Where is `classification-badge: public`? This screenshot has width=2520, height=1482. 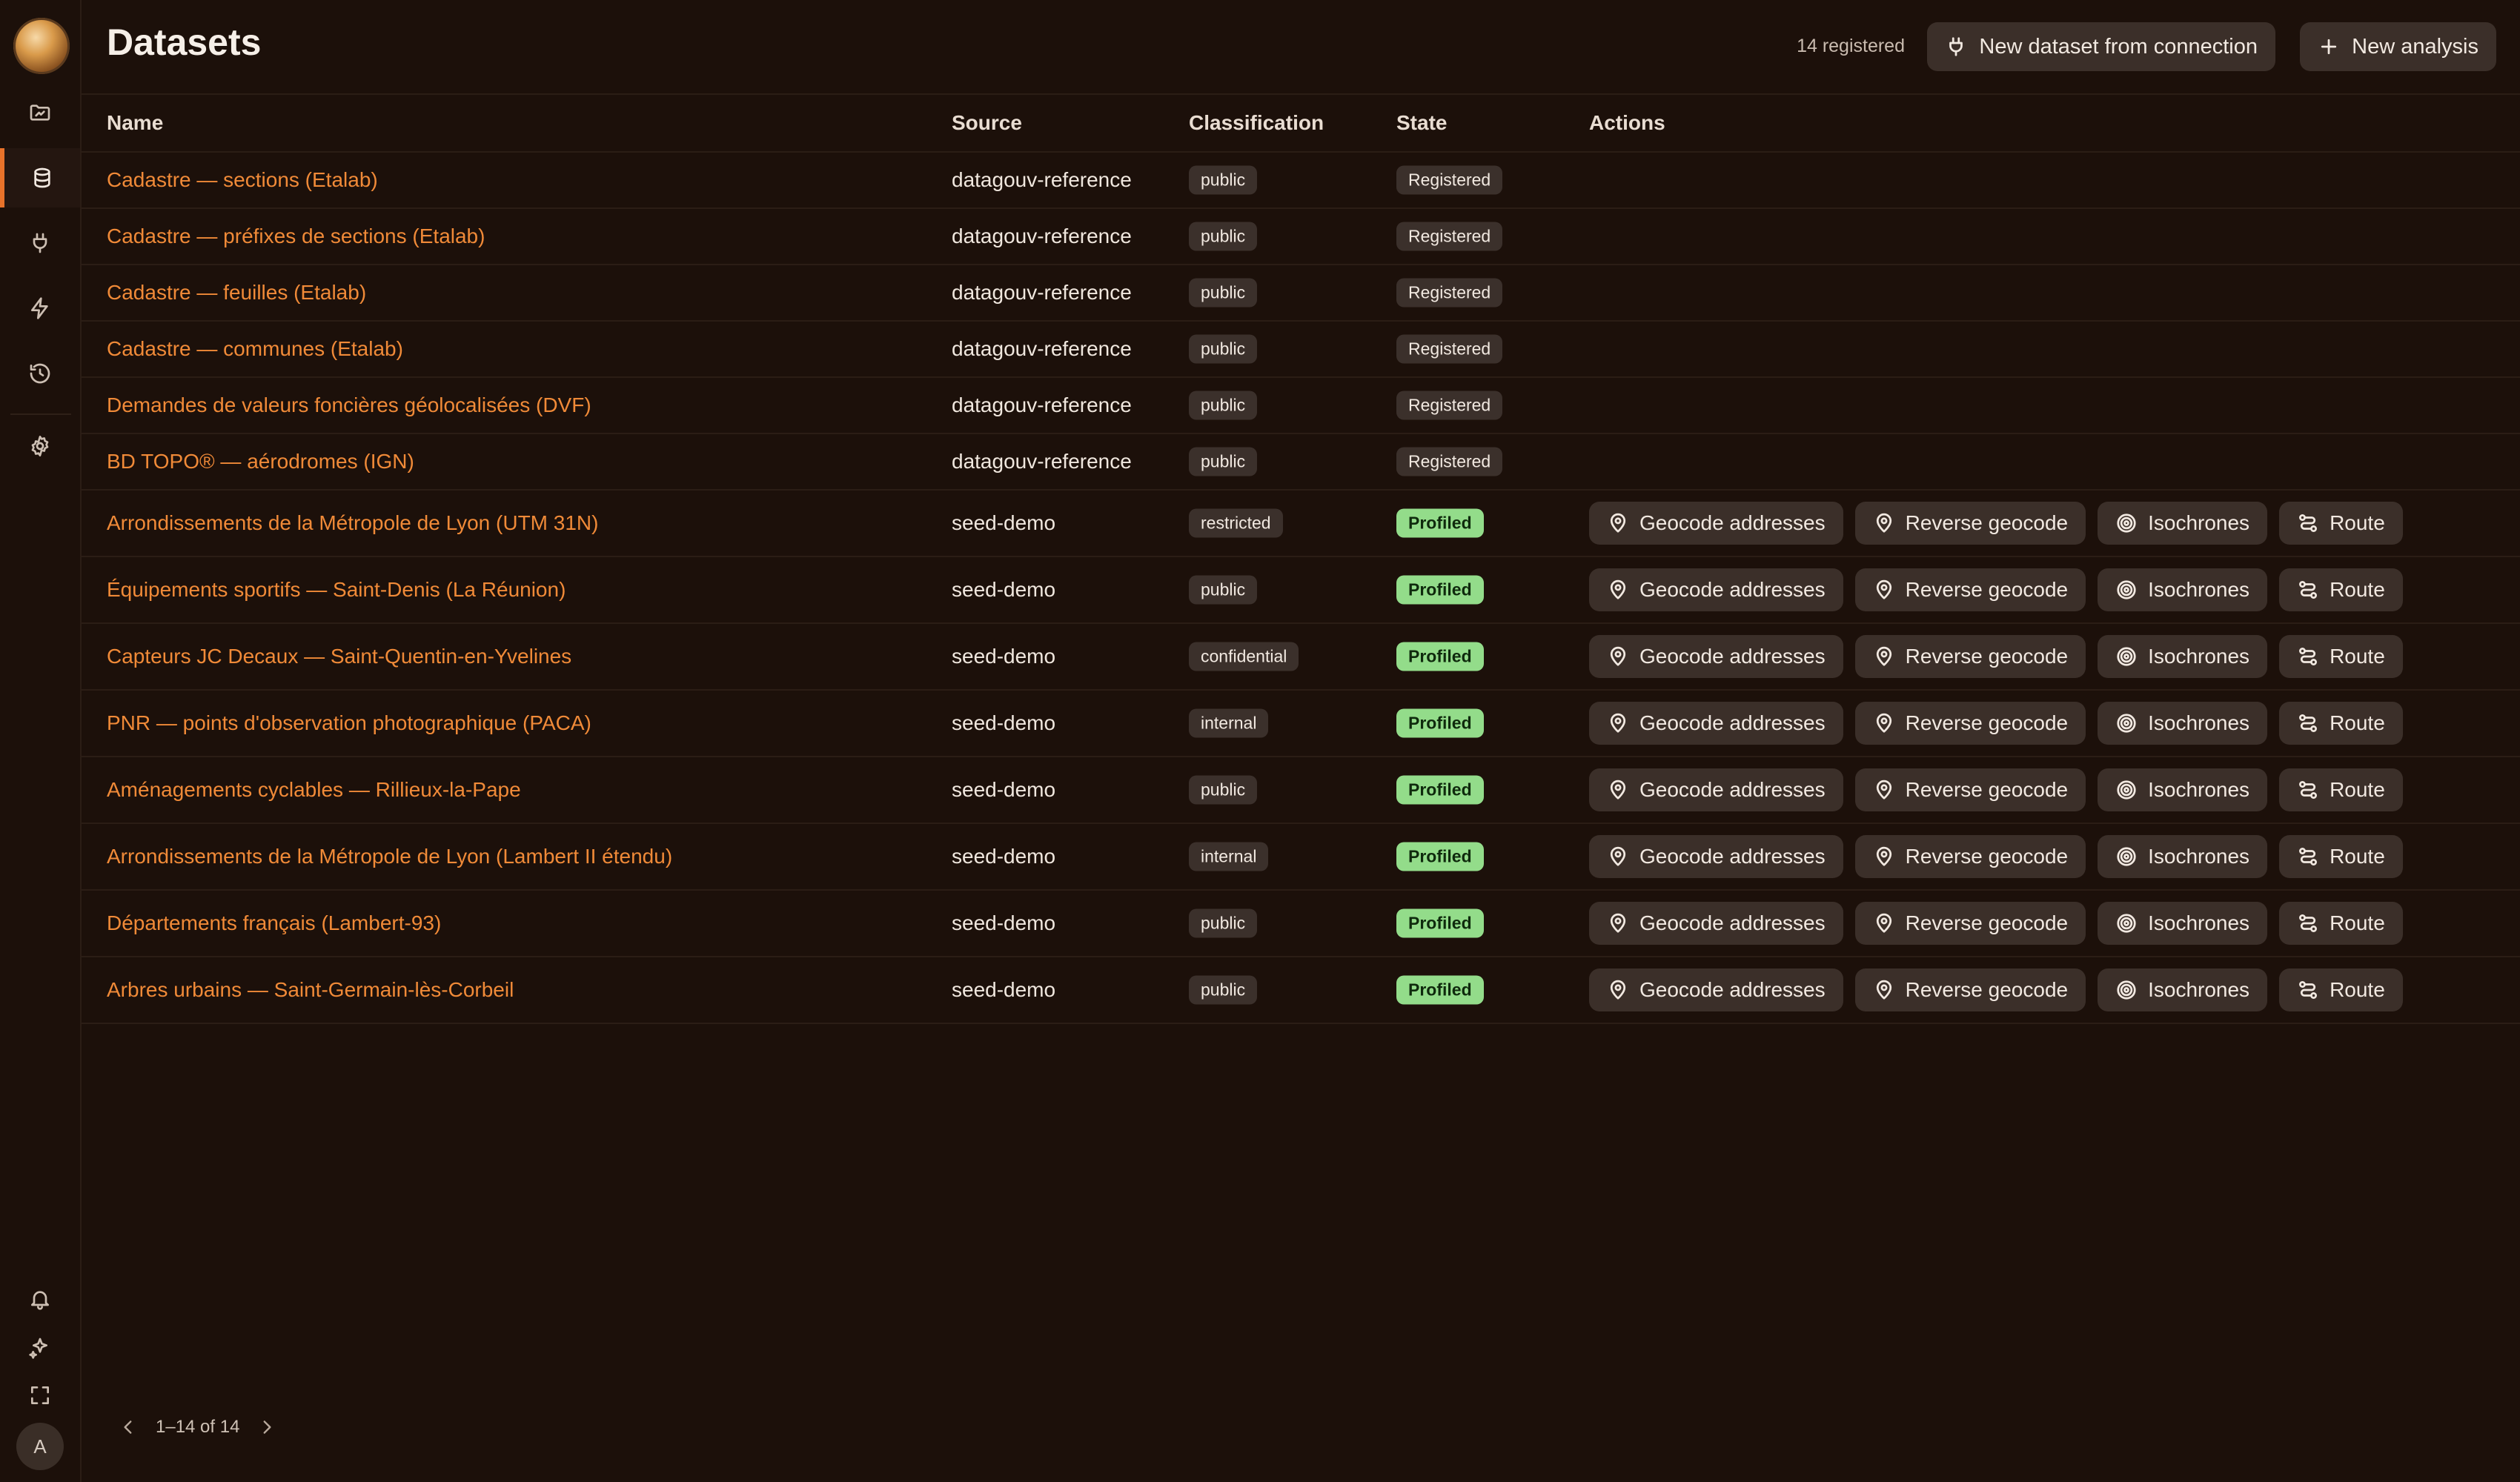
classification-badge: public is located at coordinates (1224, 790).